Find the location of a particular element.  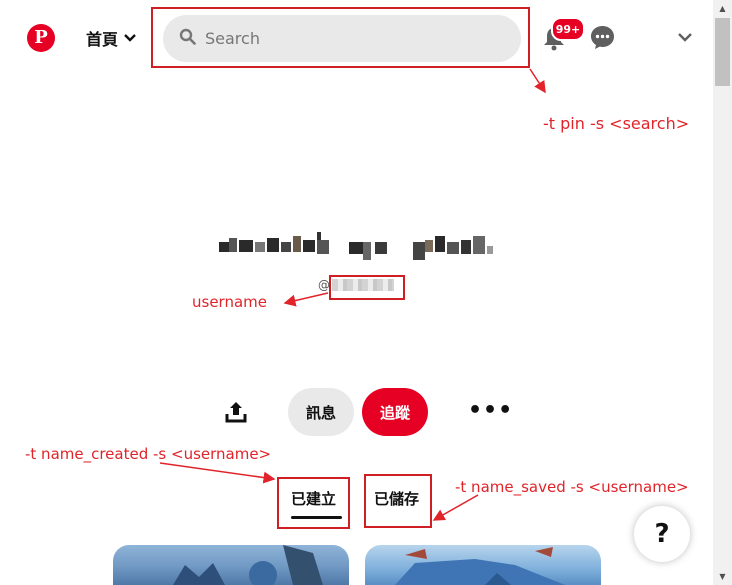

account-chevron-icon is located at coordinates (685, 38).